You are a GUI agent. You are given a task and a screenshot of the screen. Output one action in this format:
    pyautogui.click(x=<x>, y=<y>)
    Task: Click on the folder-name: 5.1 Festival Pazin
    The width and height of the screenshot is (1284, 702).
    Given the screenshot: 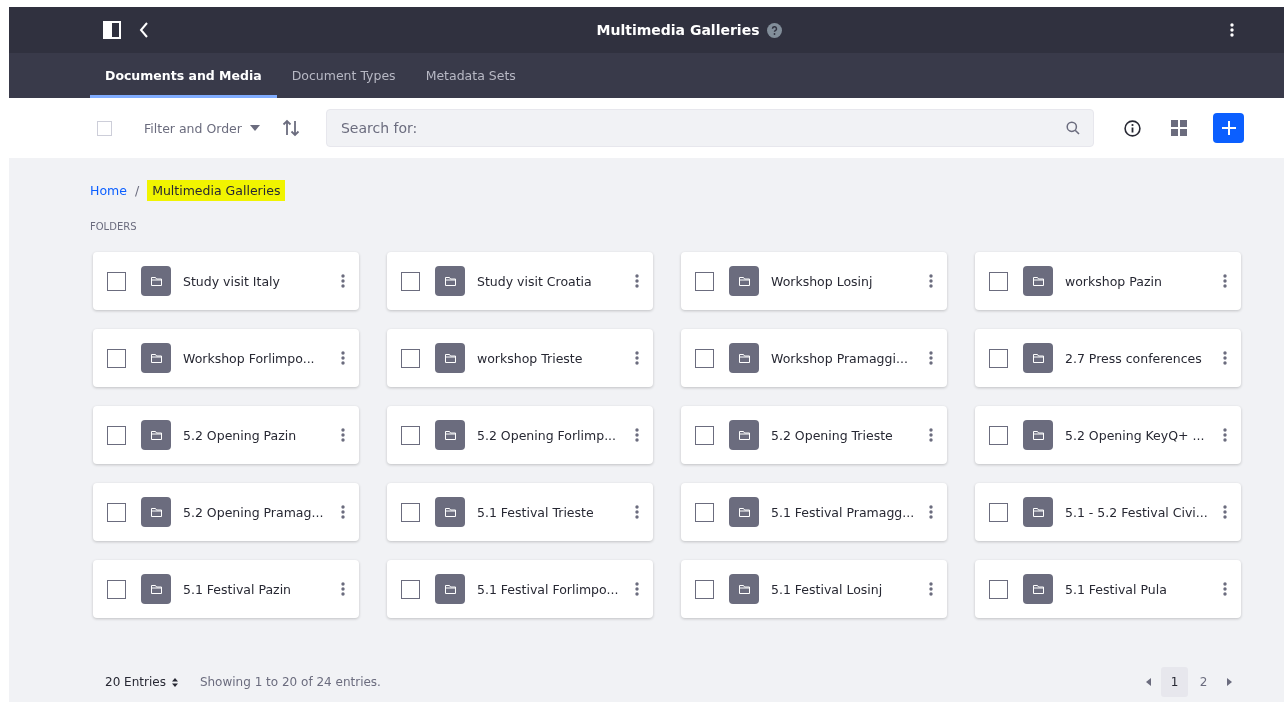 What is the action you would take?
    pyautogui.click(x=238, y=589)
    